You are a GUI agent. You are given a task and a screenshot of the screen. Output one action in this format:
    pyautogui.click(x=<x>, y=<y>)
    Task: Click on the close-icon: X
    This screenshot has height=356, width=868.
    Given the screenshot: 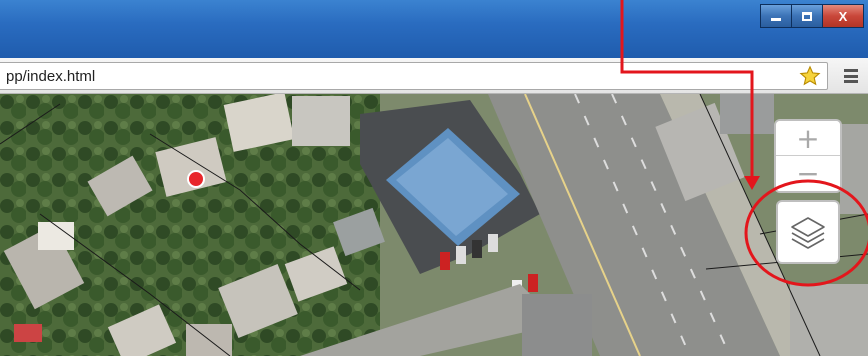 What is the action you would take?
    pyautogui.click(x=843, y=16)
    